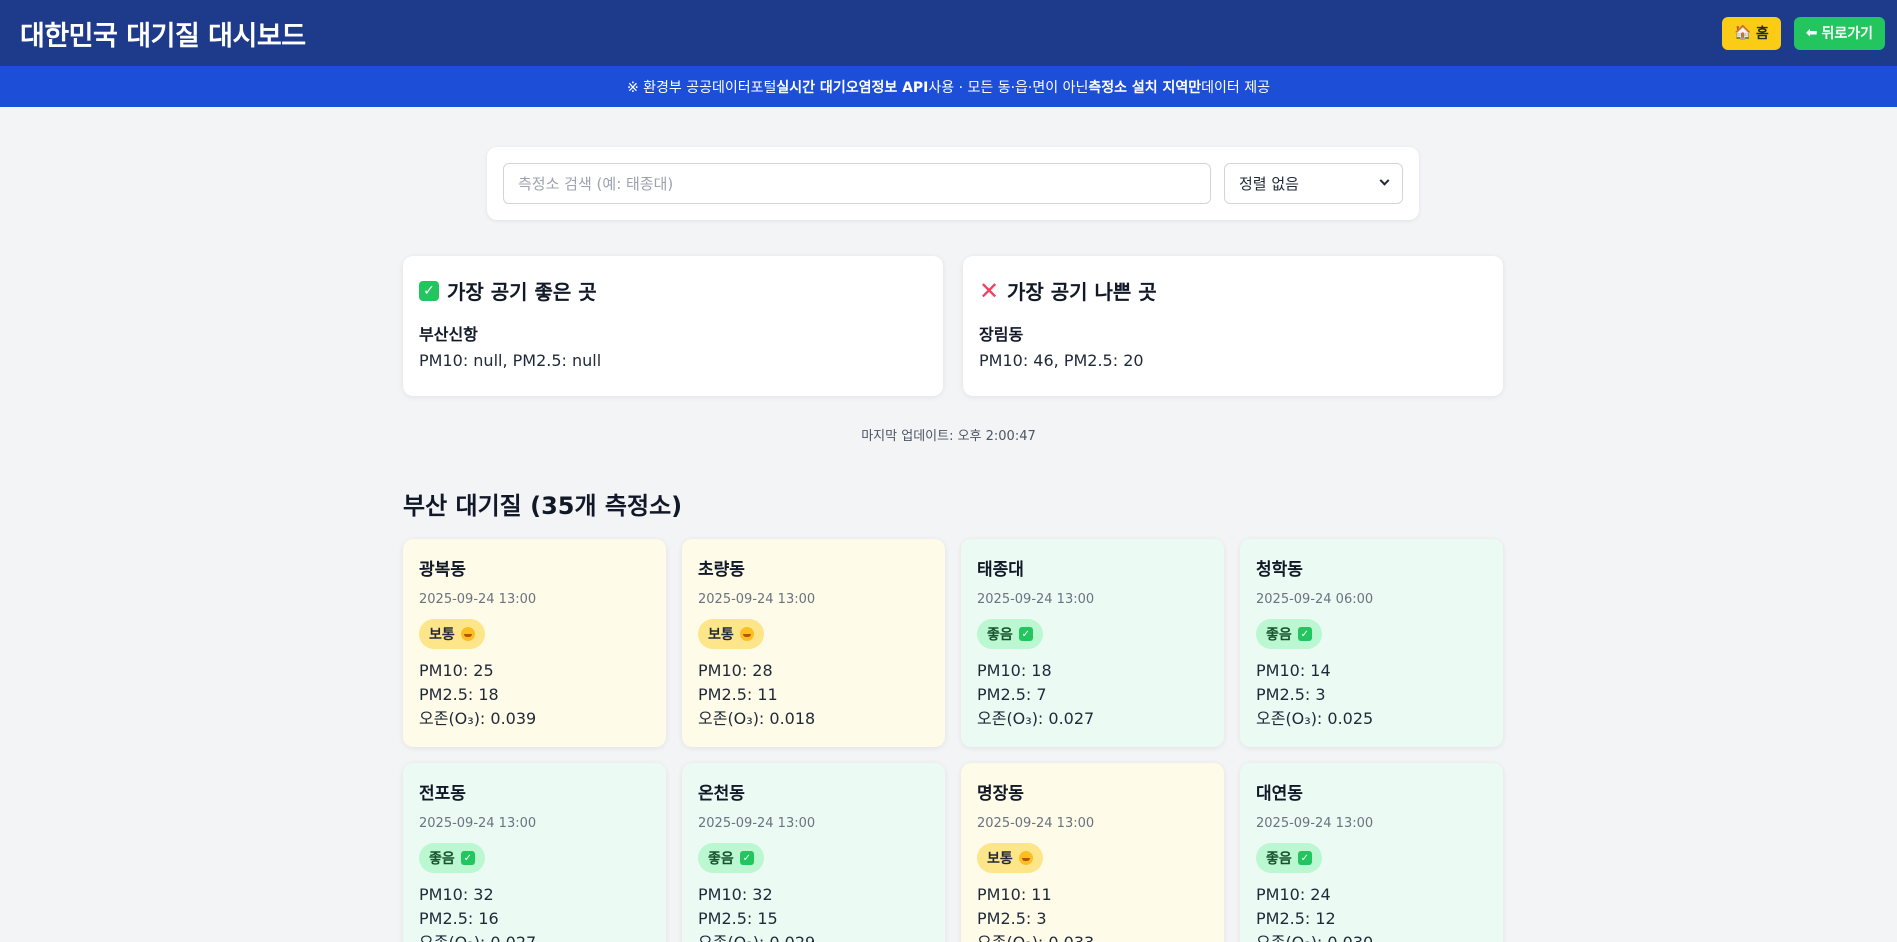  Describe the element at coordinates (1236, 87) in the screenshot. I see `notice-suffix: 데이터 제공` at that location.